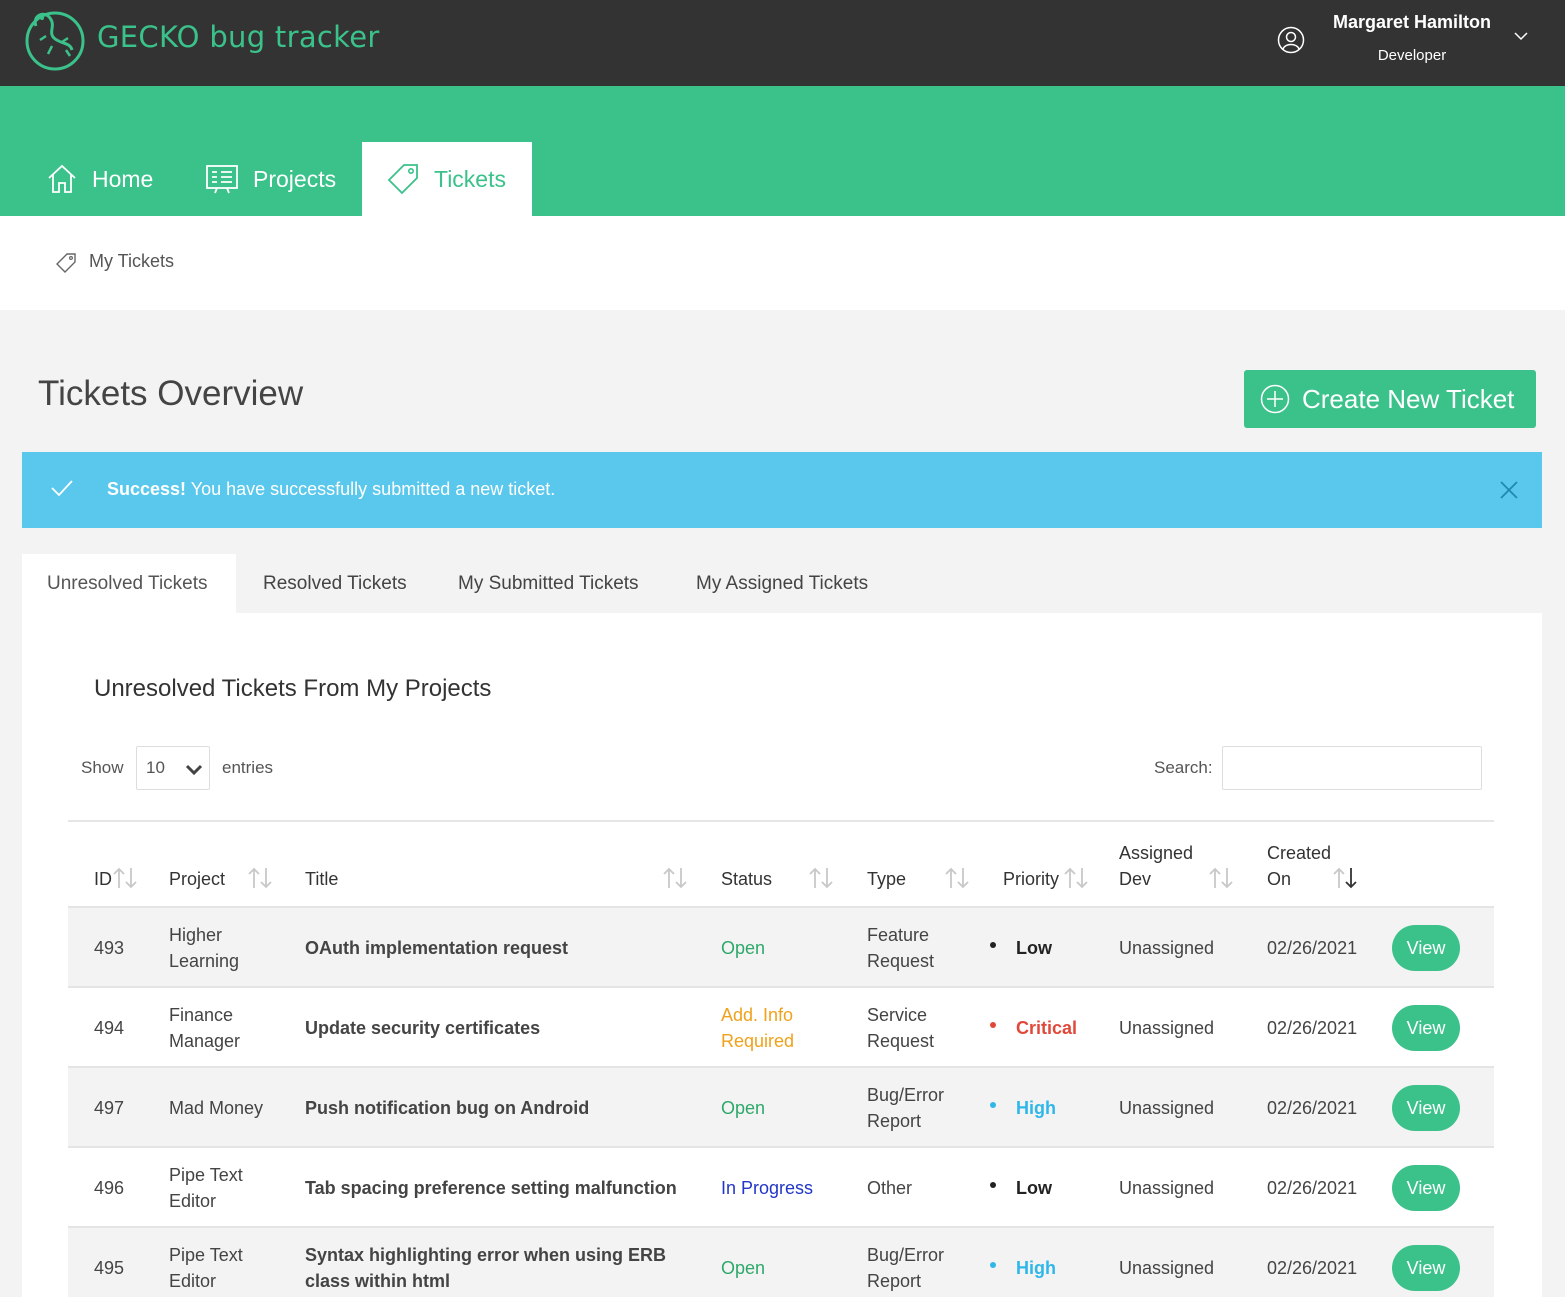 The height and width of the screenshot is (1297, 1565). What do you see at coordinates (129, 584) in the screenshot?
I see `tab-unresolved: Unresolved Tickets` at bounding box center [129, 584].